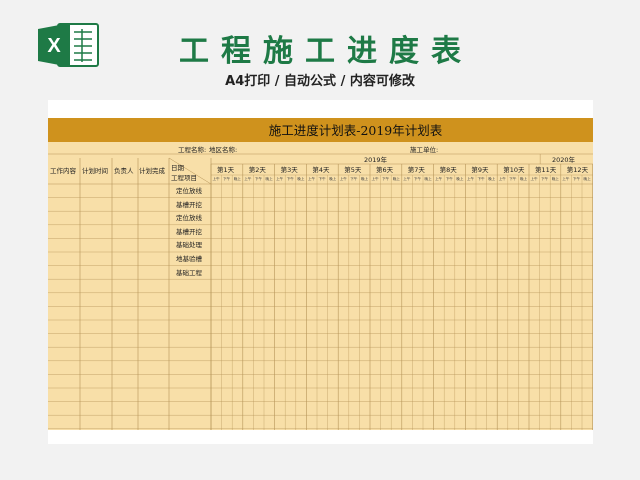 The height and width of the screenshot is (480, 640). Describe the element at coordinates (95, 171) in the screenshot. I see `column-header-plan-time: 计划时间` at that location.